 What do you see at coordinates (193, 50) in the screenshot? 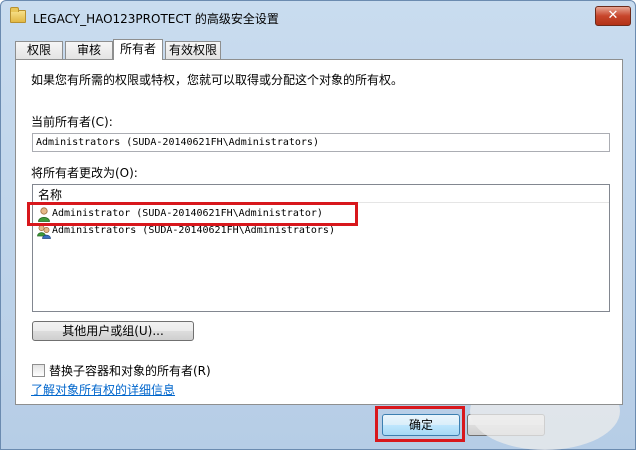
I see `tab-effective-permissions: 有效权限` at bounding box center [193, 50].